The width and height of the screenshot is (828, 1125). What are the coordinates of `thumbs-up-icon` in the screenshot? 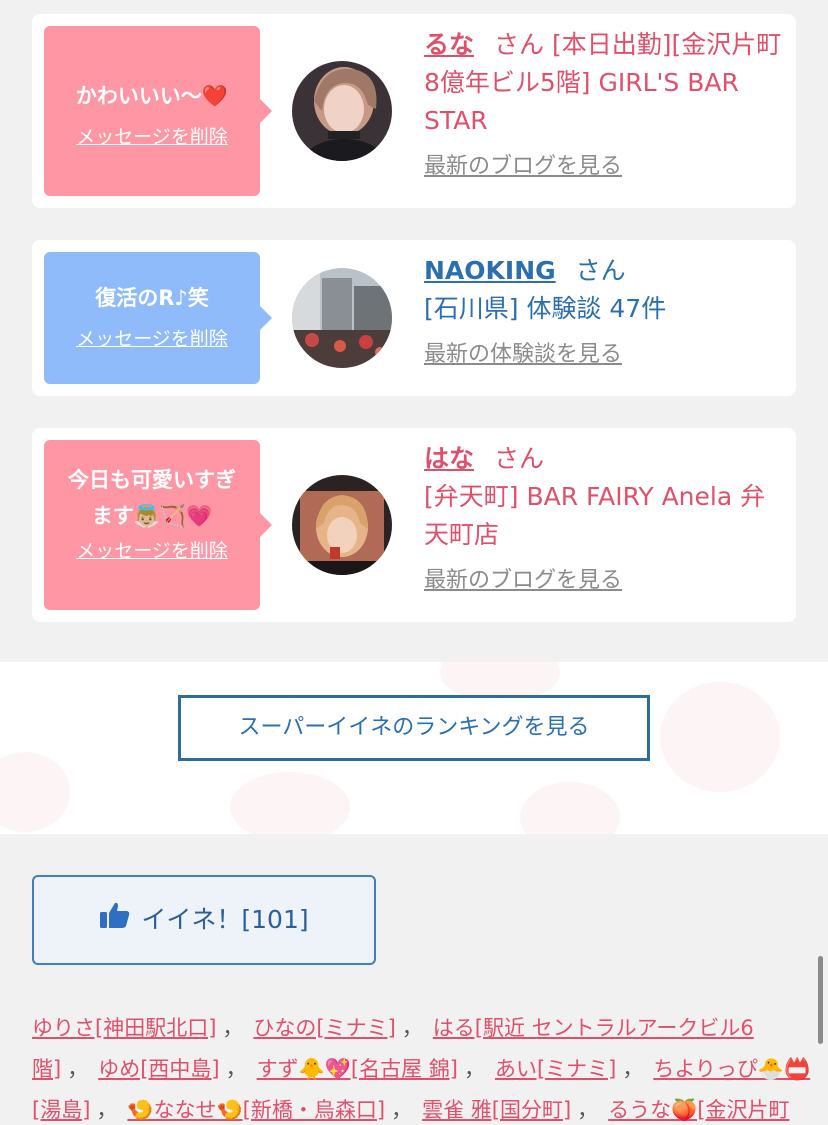 It's located at (115, 921).